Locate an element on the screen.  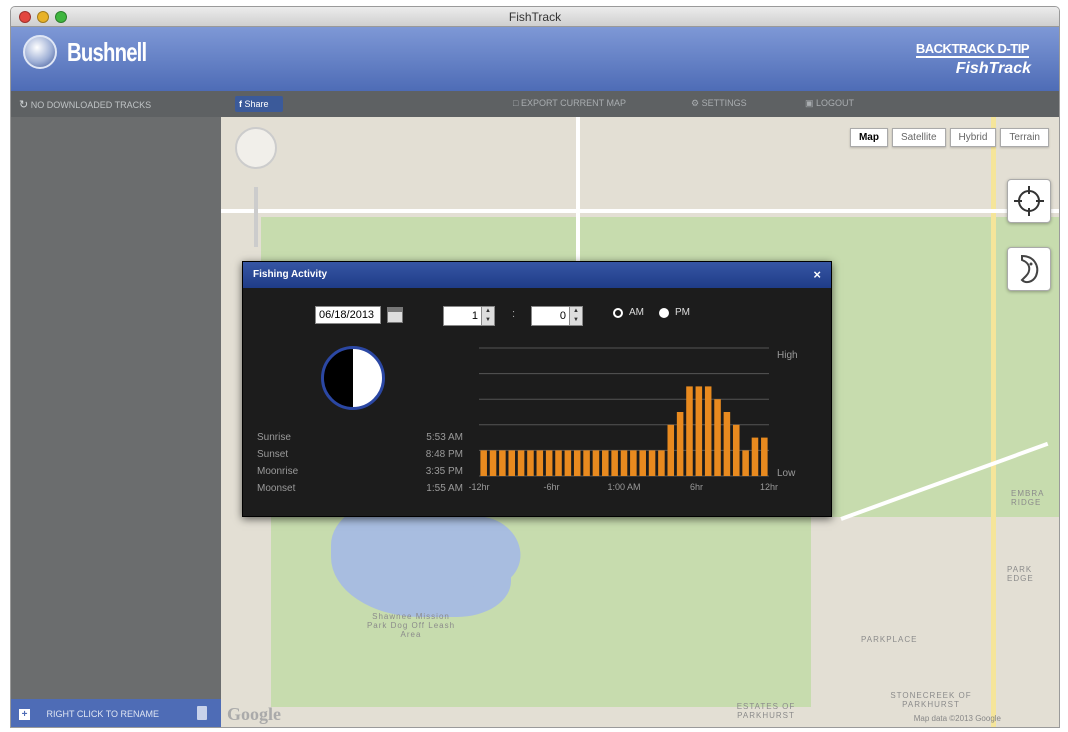
map-label-parkplace: PARKPLACE is located at coordinates (889, 639).